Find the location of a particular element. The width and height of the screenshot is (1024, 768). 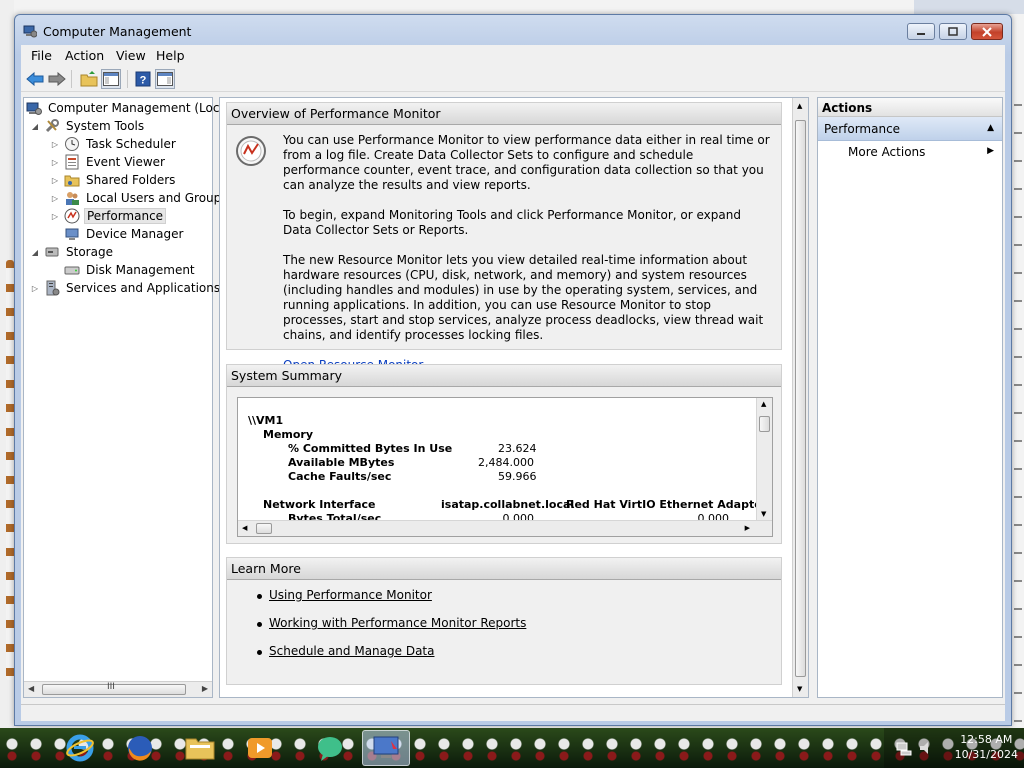

remote-desktop-icon is located at coordinates (386, 747).